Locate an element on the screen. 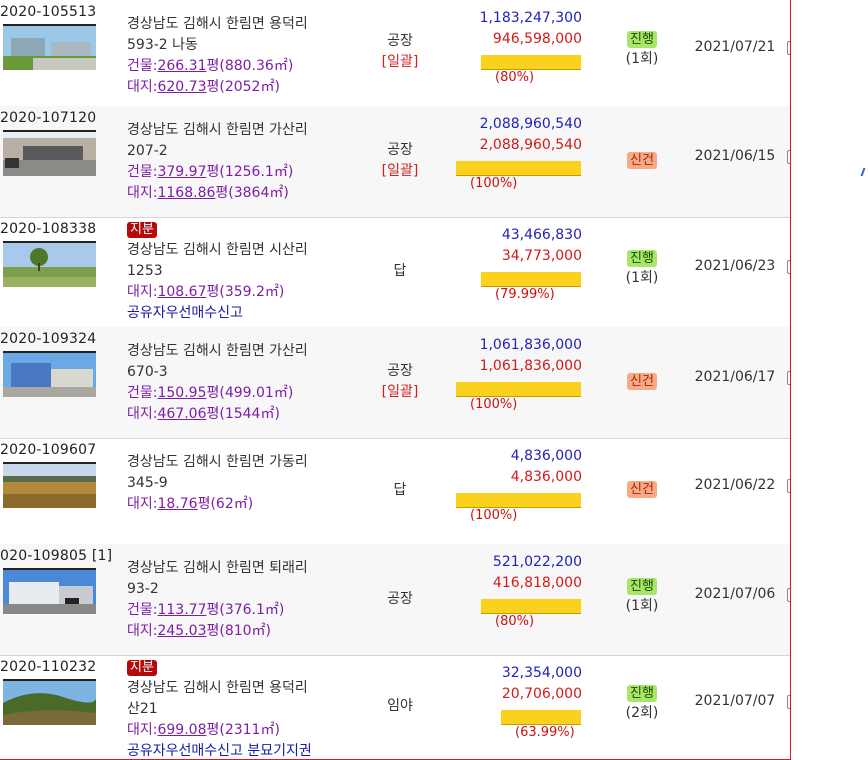 This screenshot has height=760, width=868. land-pyeong-link: 699.08 is located at coordinates (181, 730).